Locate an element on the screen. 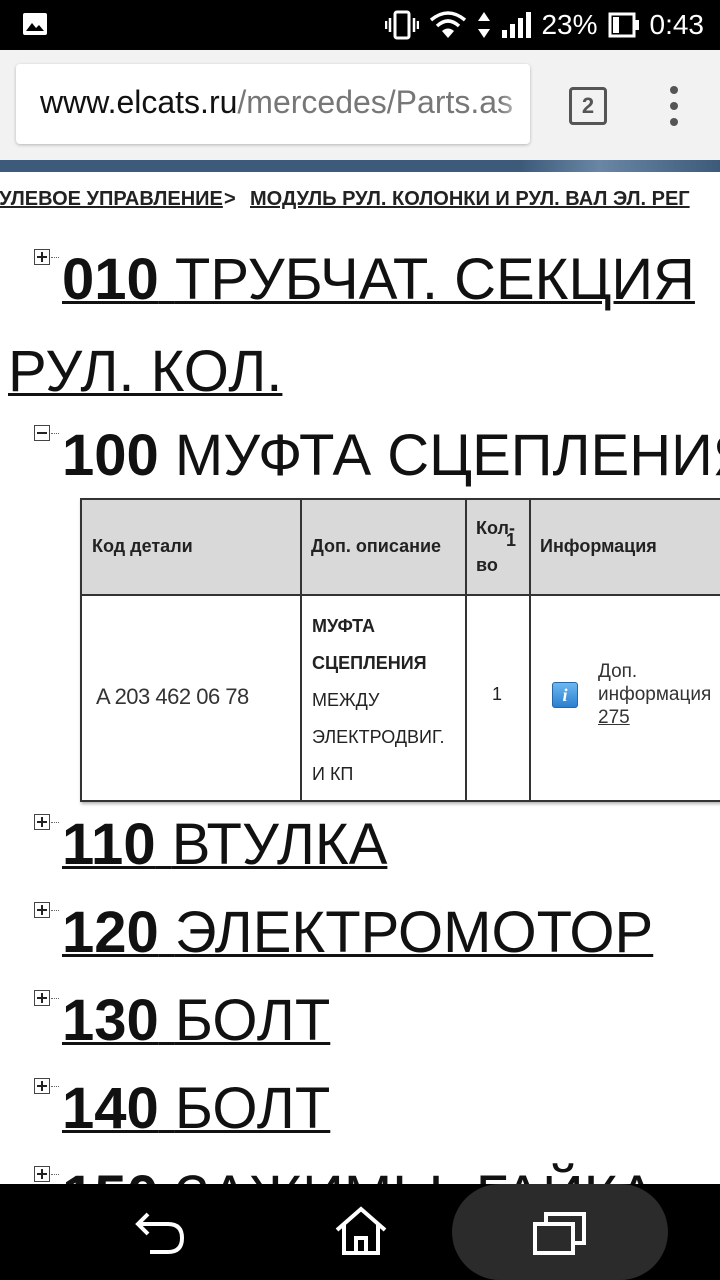 The width and height of the screenshot is (720, 1280). overflow-menu-icon is located at coordinates (674, 106).